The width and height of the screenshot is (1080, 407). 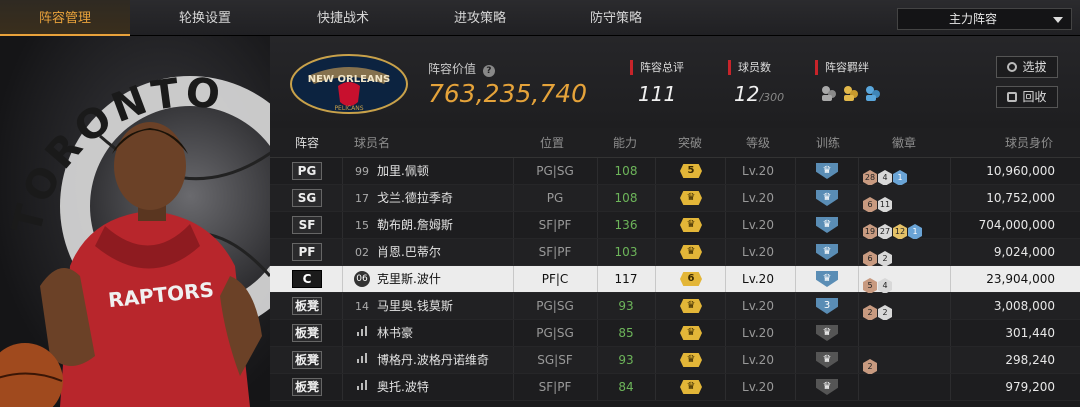 I want to click on breakthrough-badge: 6, so click(x=691, y=279).